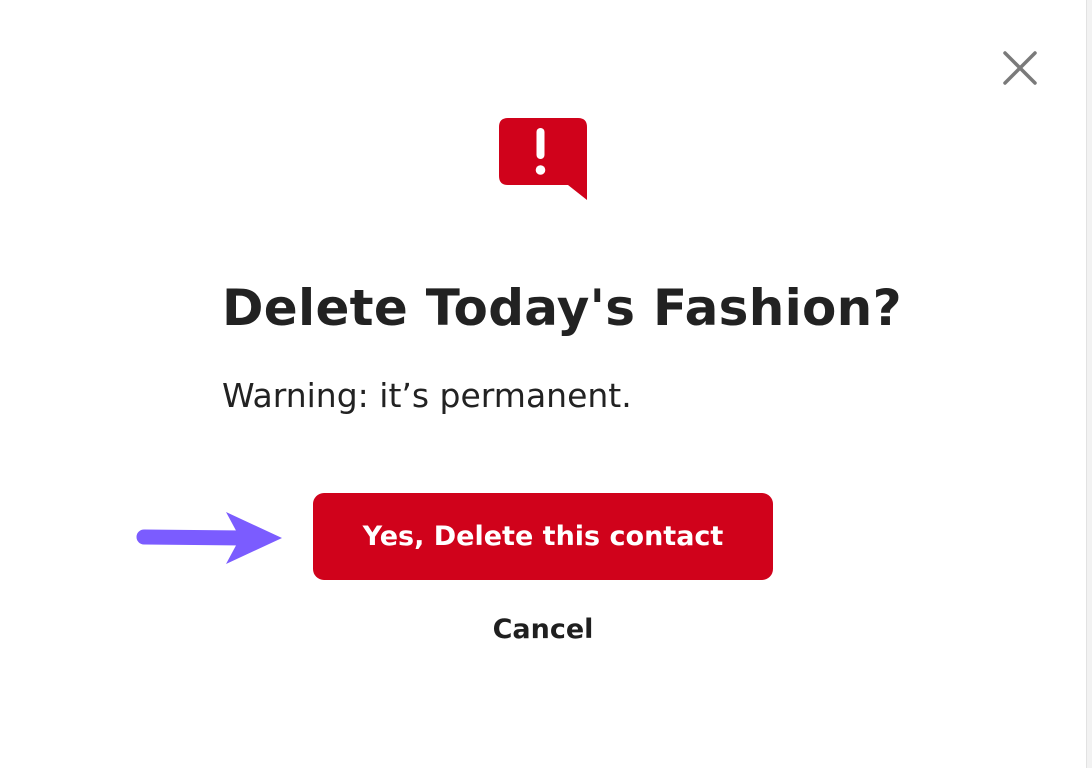  I want to click on warning-text: Warning: it’s permanent., so click(427, 395).